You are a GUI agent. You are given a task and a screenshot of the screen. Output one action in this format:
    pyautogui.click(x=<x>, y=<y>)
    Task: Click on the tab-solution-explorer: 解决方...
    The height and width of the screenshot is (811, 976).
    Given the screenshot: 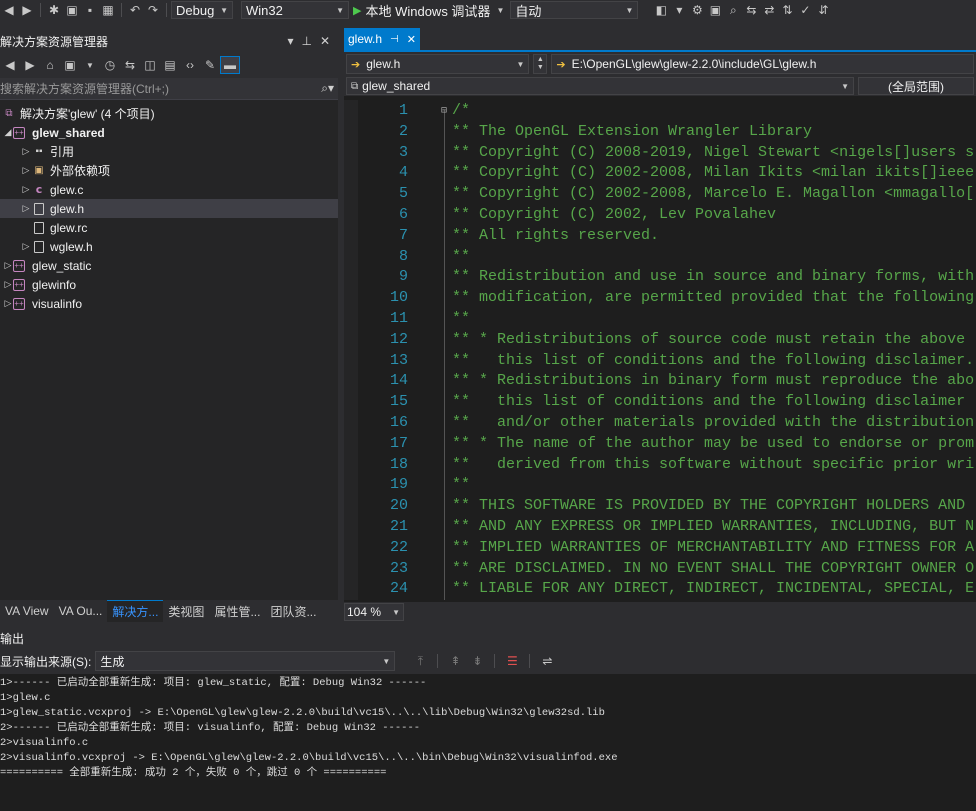 What is the action you would take?
    pyautogui.click(x=135, y=611)
    